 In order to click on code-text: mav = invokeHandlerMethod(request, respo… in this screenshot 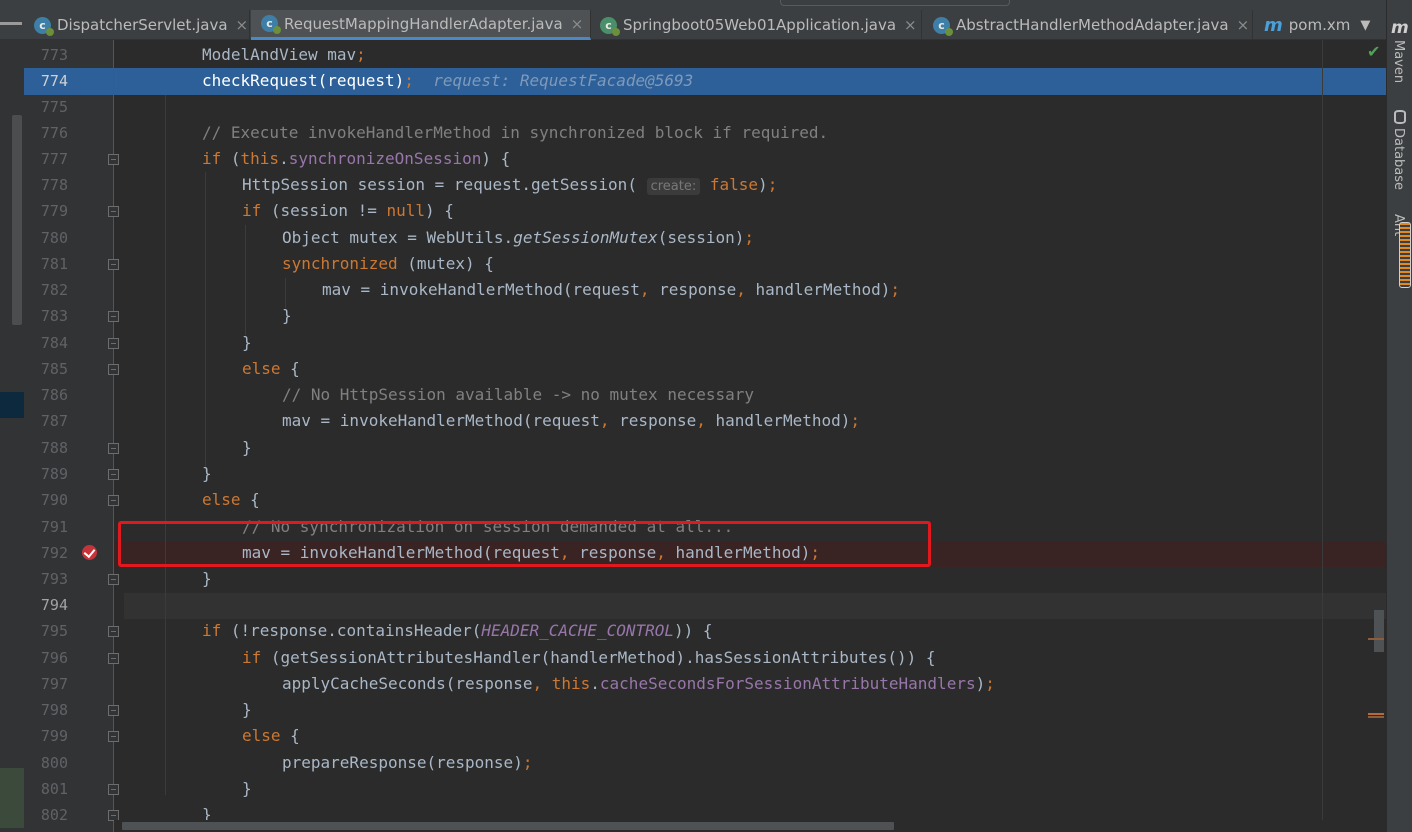, I will do `click(571, 420)`.